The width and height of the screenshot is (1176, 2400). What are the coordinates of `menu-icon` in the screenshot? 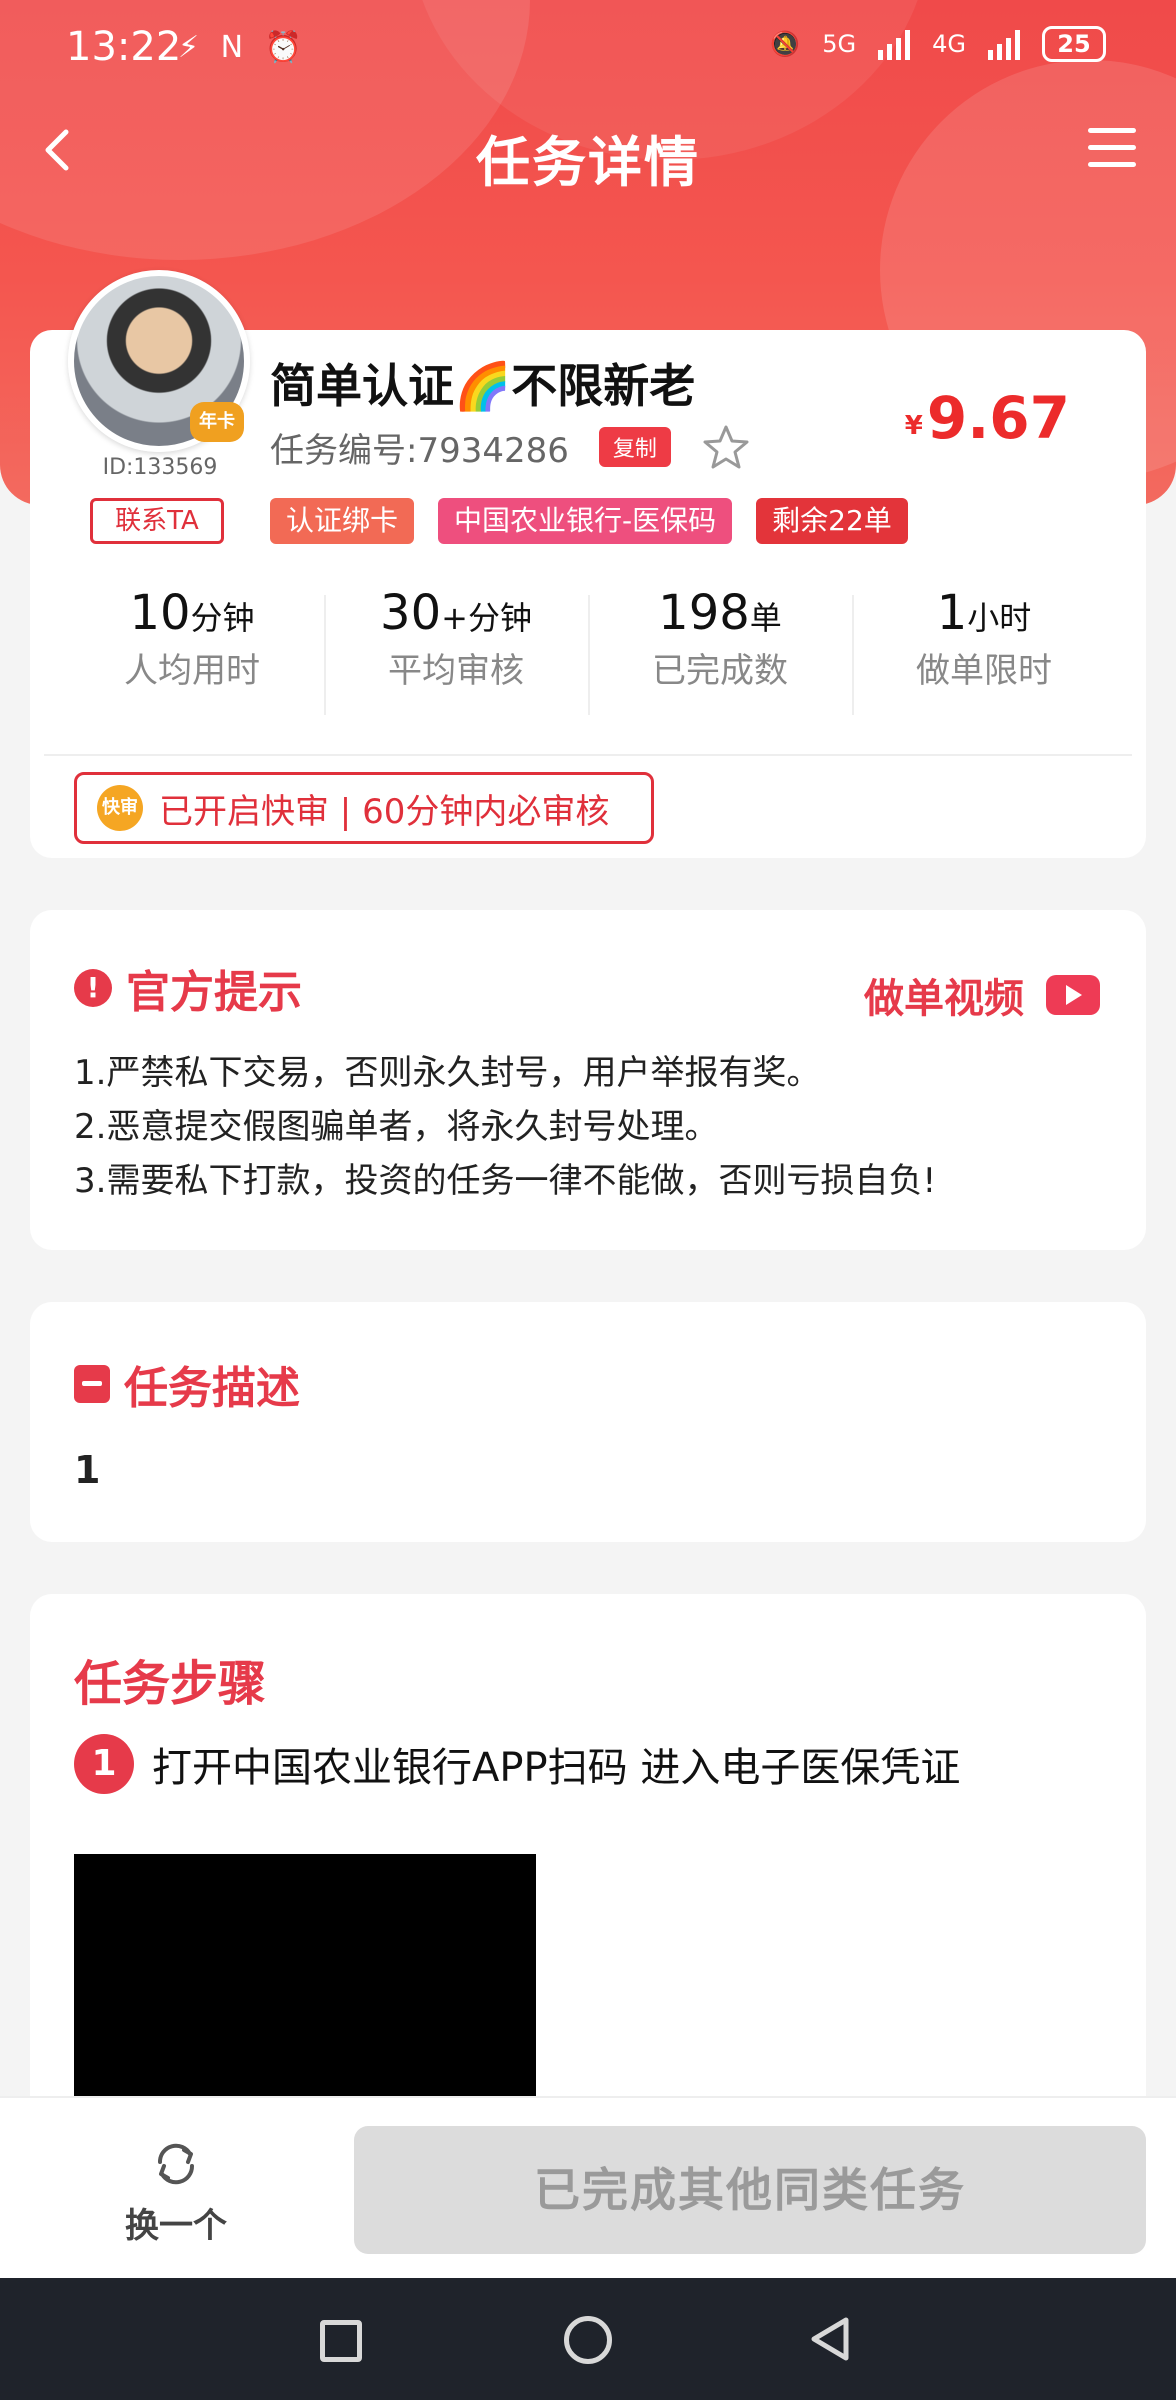 It's located at (1112, 150).